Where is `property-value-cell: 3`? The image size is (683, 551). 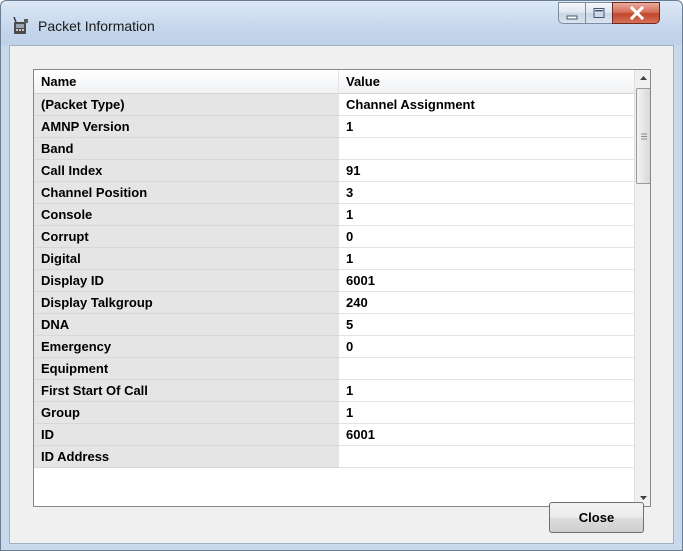
property-value-cell: 3 is located at coordinates (486, 193).